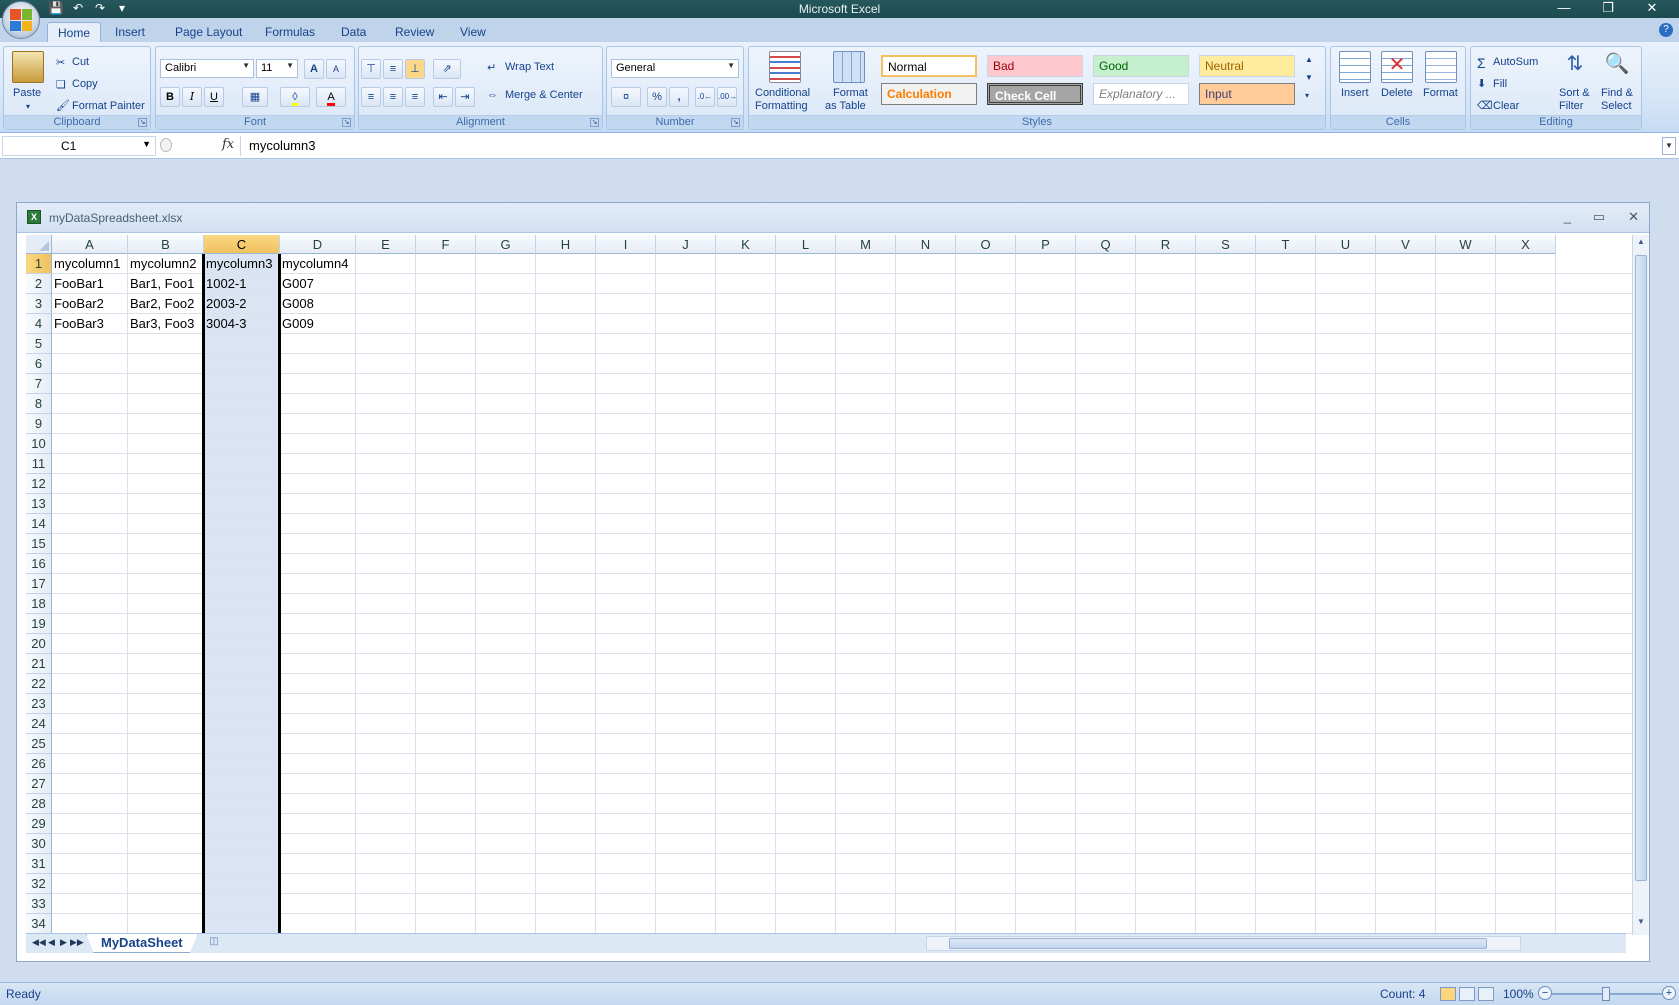 This screenshot has width=1679, height=1005. I want to click on horizontal-scroll-thumb, so click(1218, 943).